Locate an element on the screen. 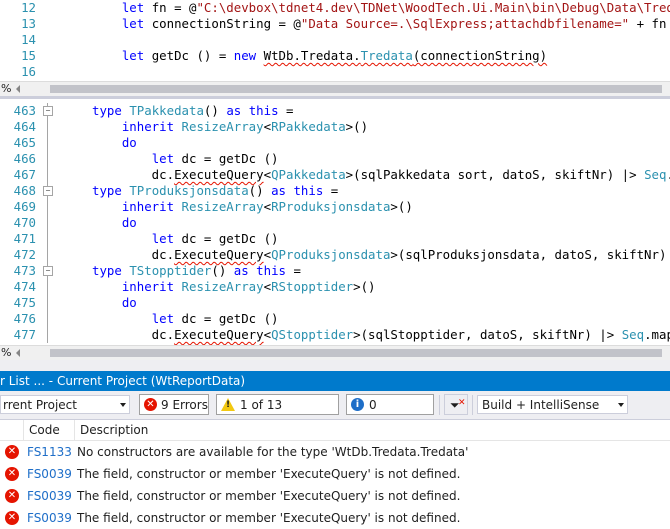  code-line: 474 inherit ResizeArray<RStopptider>() is located at coordinates (335, 287).